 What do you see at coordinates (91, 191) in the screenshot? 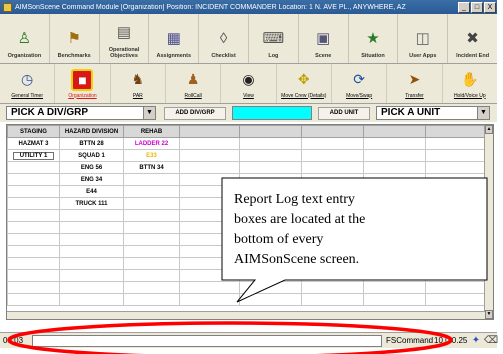
I see `table-cell: E44` at bounding box center [91, 191].